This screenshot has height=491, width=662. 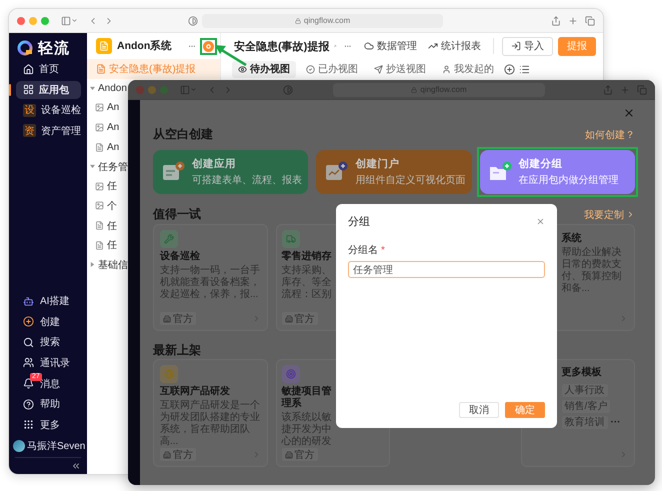 What do you see at coordinates (28, 342) in the screenshot?
I see `search-icon` at bounding box center [28, 342].